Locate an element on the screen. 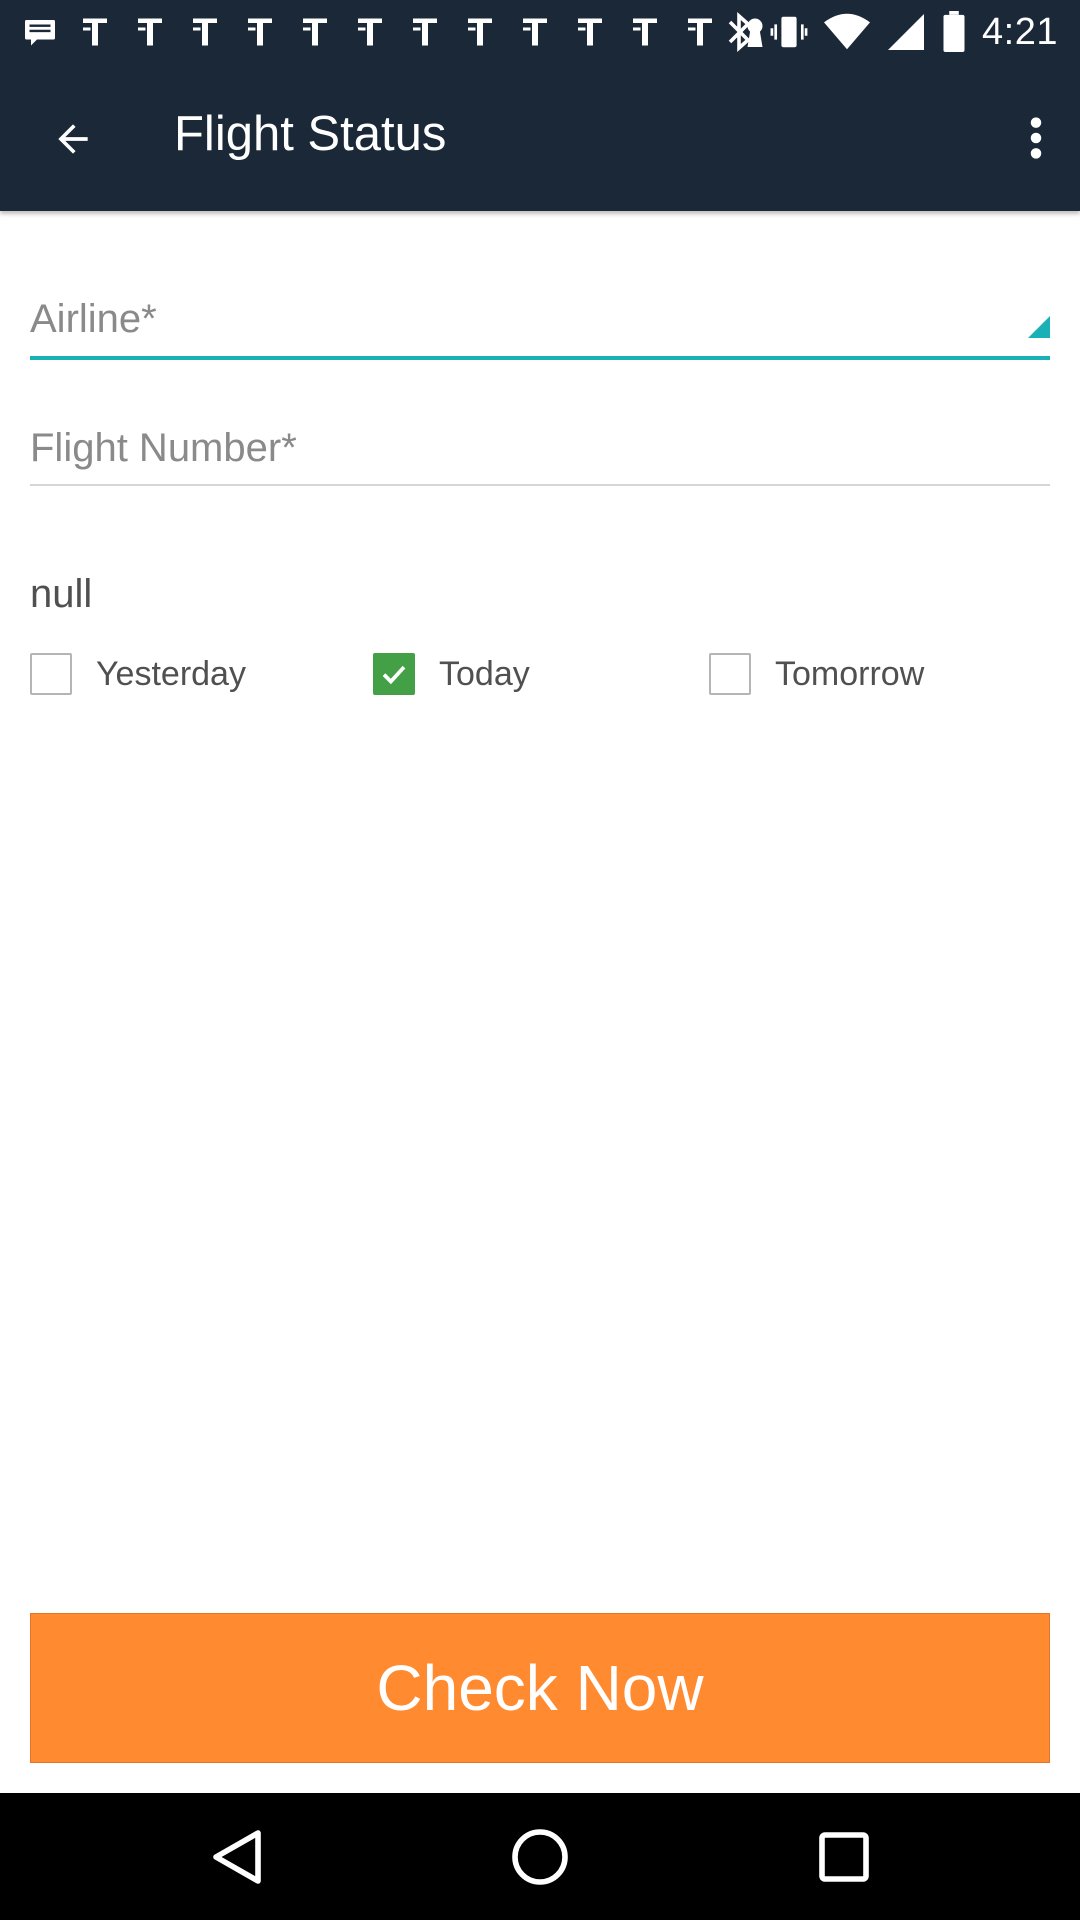 The image size is (1080, 1920). vibrate-icon is located at coordinates (789, 32).